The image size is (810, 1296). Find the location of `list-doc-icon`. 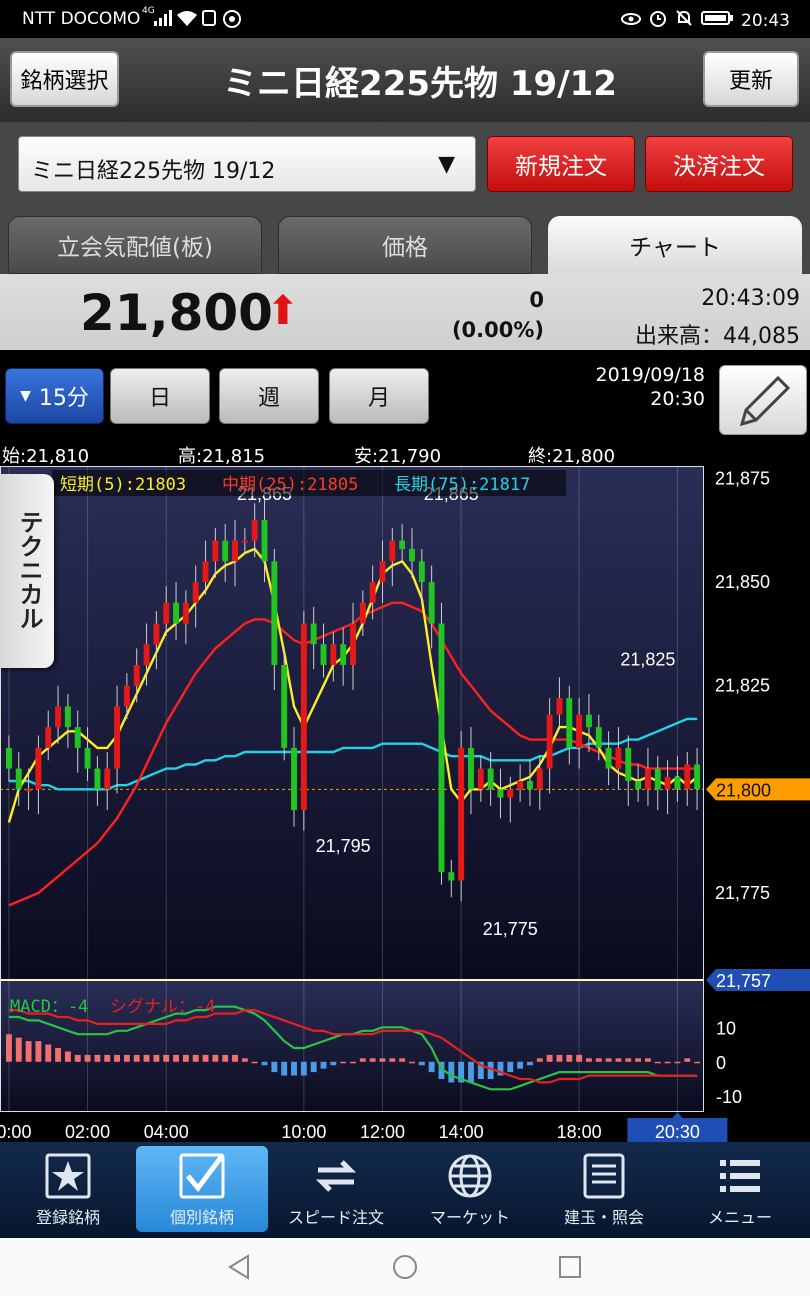

list-doc-icon is located at coordinates (604, 1176).